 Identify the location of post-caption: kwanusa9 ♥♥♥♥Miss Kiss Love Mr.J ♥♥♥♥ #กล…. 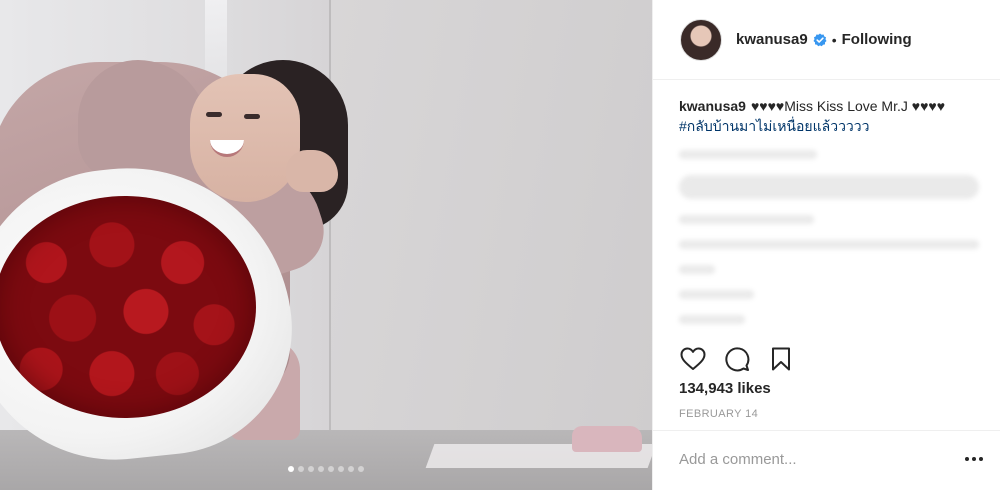
(829, 116).